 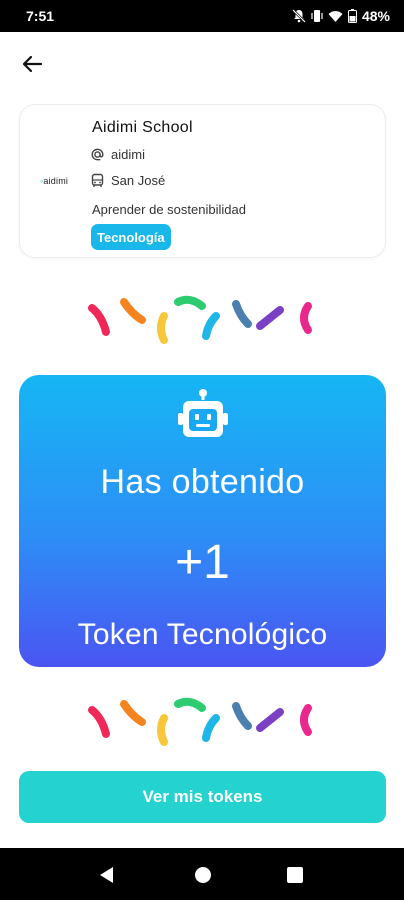 What do you see at coordinates (97, 180) in the screenshot?
I see `bus-icon` at bounding box center [97, 180].